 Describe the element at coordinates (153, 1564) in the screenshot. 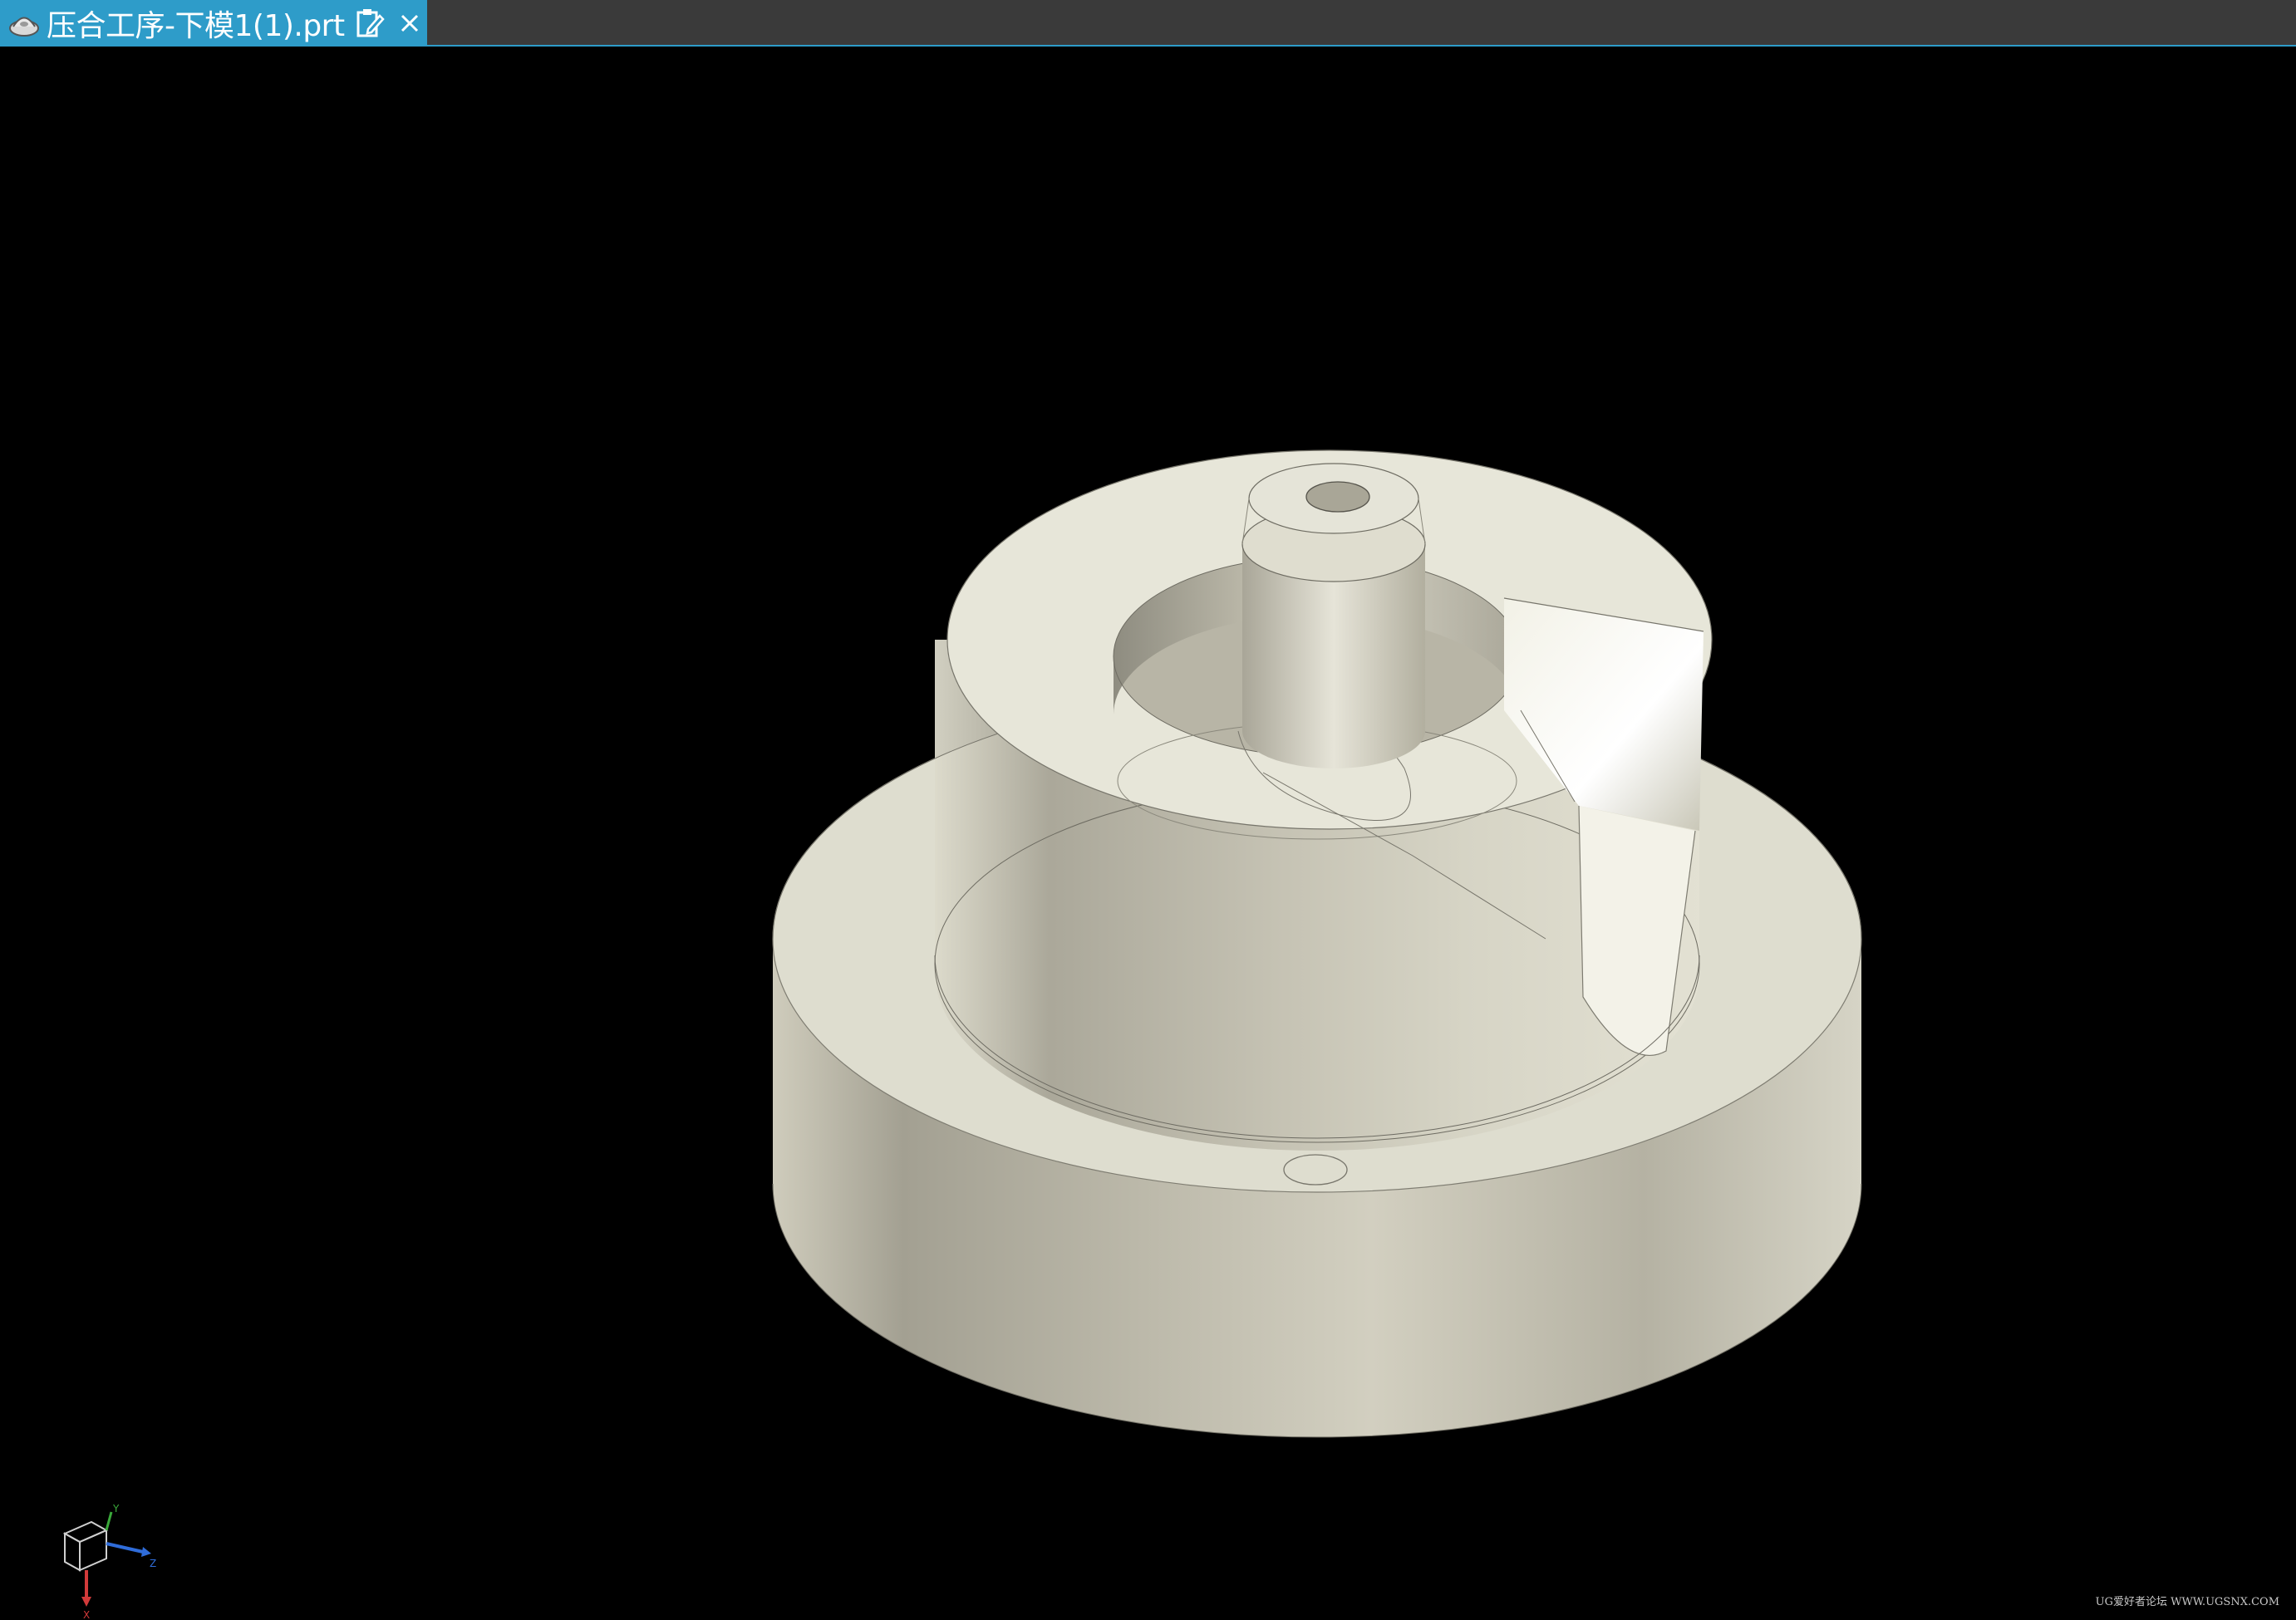

I see `z-axis-label: Z` at that location.